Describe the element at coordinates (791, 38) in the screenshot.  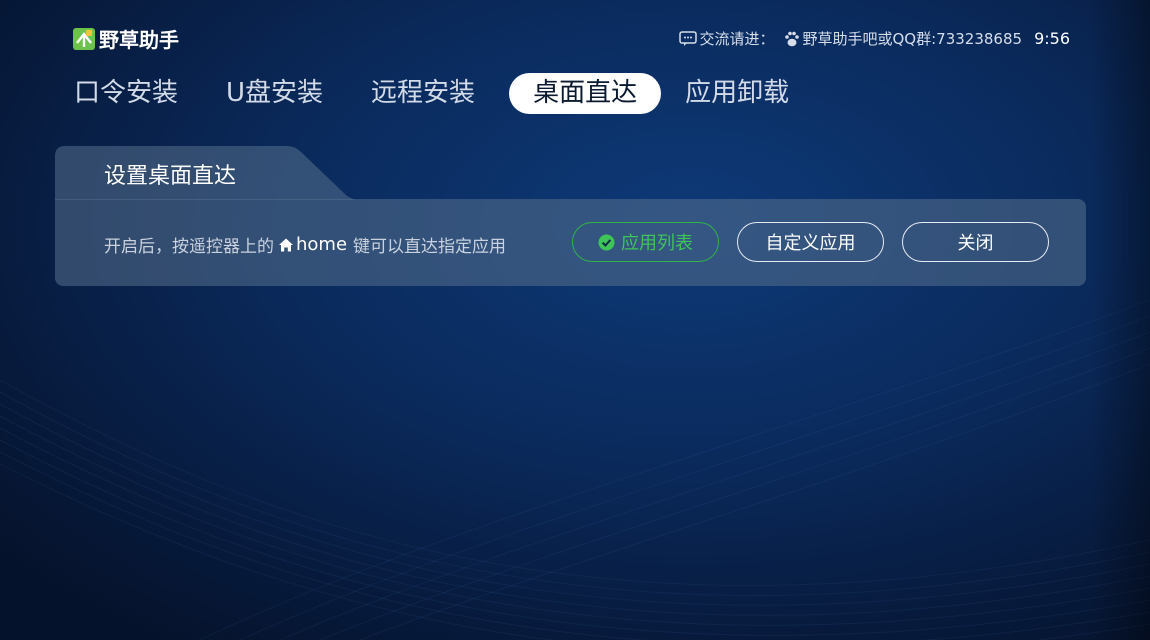
I see `baidu-paw-icon` at that location.